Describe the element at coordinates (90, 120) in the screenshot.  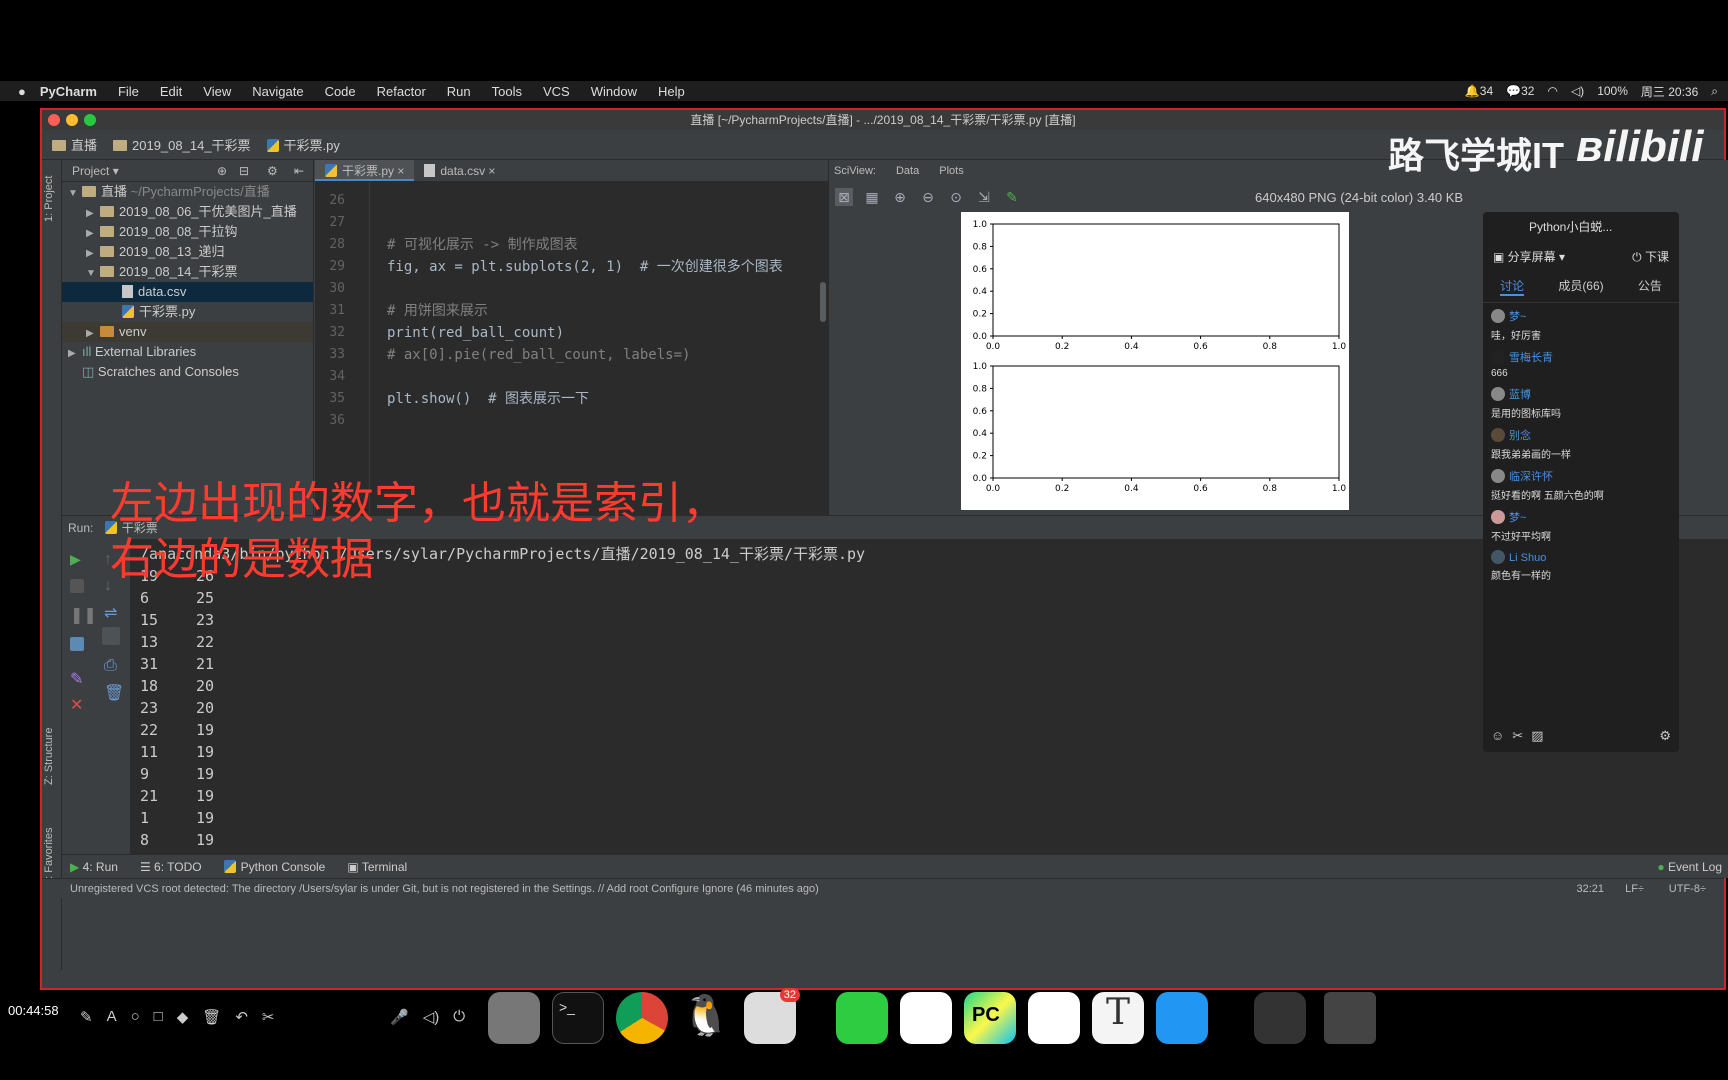
I see `zoom-window-icon` at that location.